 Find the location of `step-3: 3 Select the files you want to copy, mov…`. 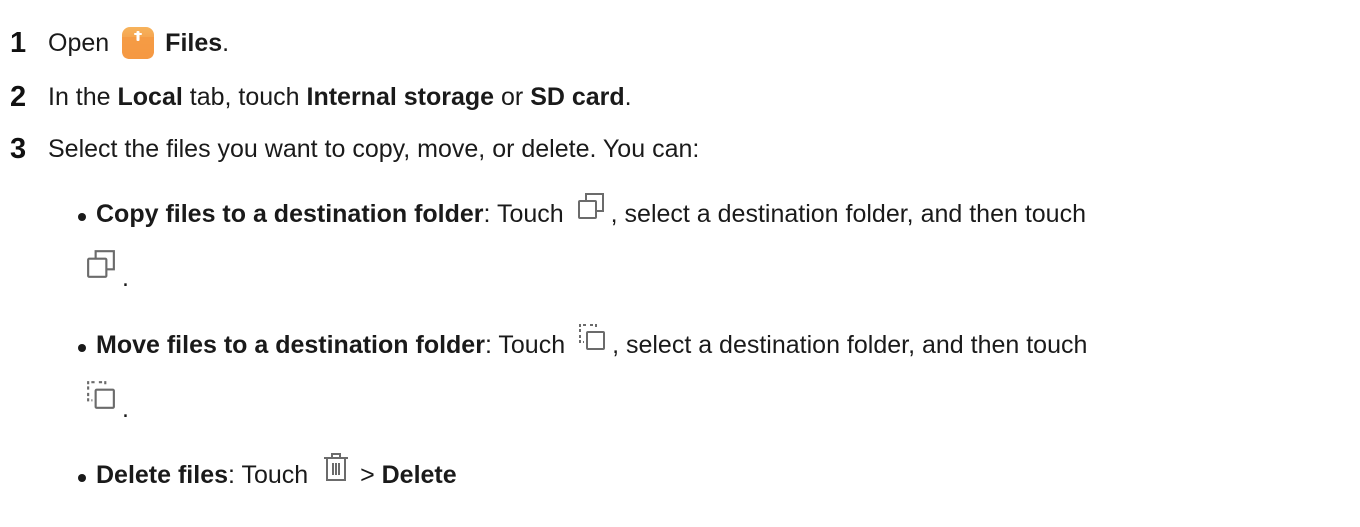

step-3: 3 Select the files you want to copy, mov… is located at coordinates (354, 149).